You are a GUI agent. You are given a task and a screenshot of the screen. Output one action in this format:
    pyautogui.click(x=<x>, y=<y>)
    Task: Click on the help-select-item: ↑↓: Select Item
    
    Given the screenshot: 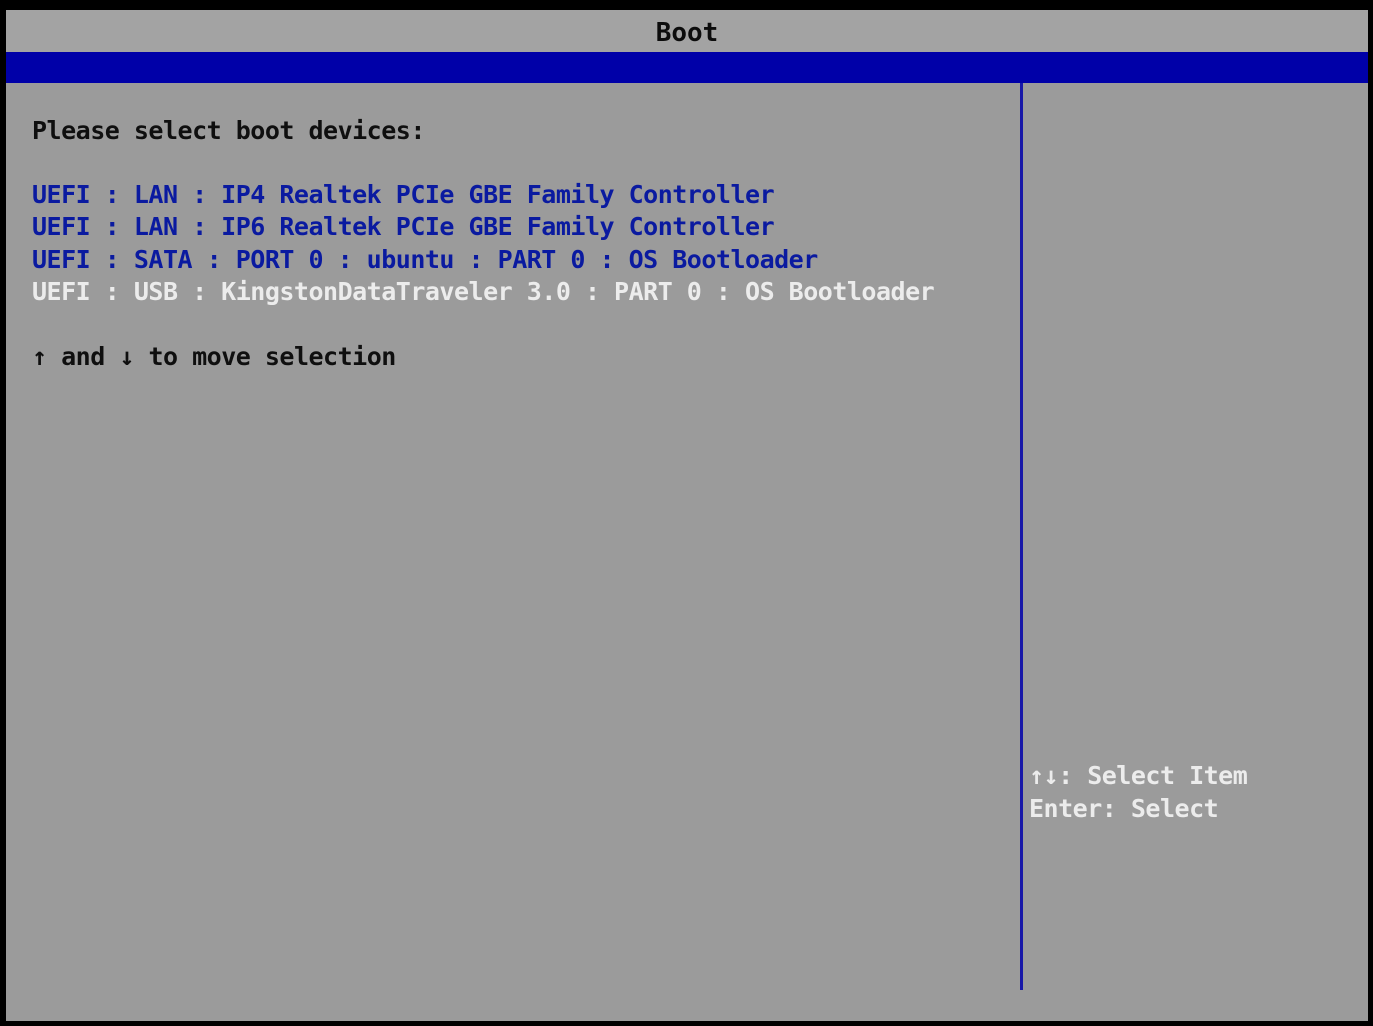 What is the action you would take?
    pyautogui.click(x=1138, y=775)
    